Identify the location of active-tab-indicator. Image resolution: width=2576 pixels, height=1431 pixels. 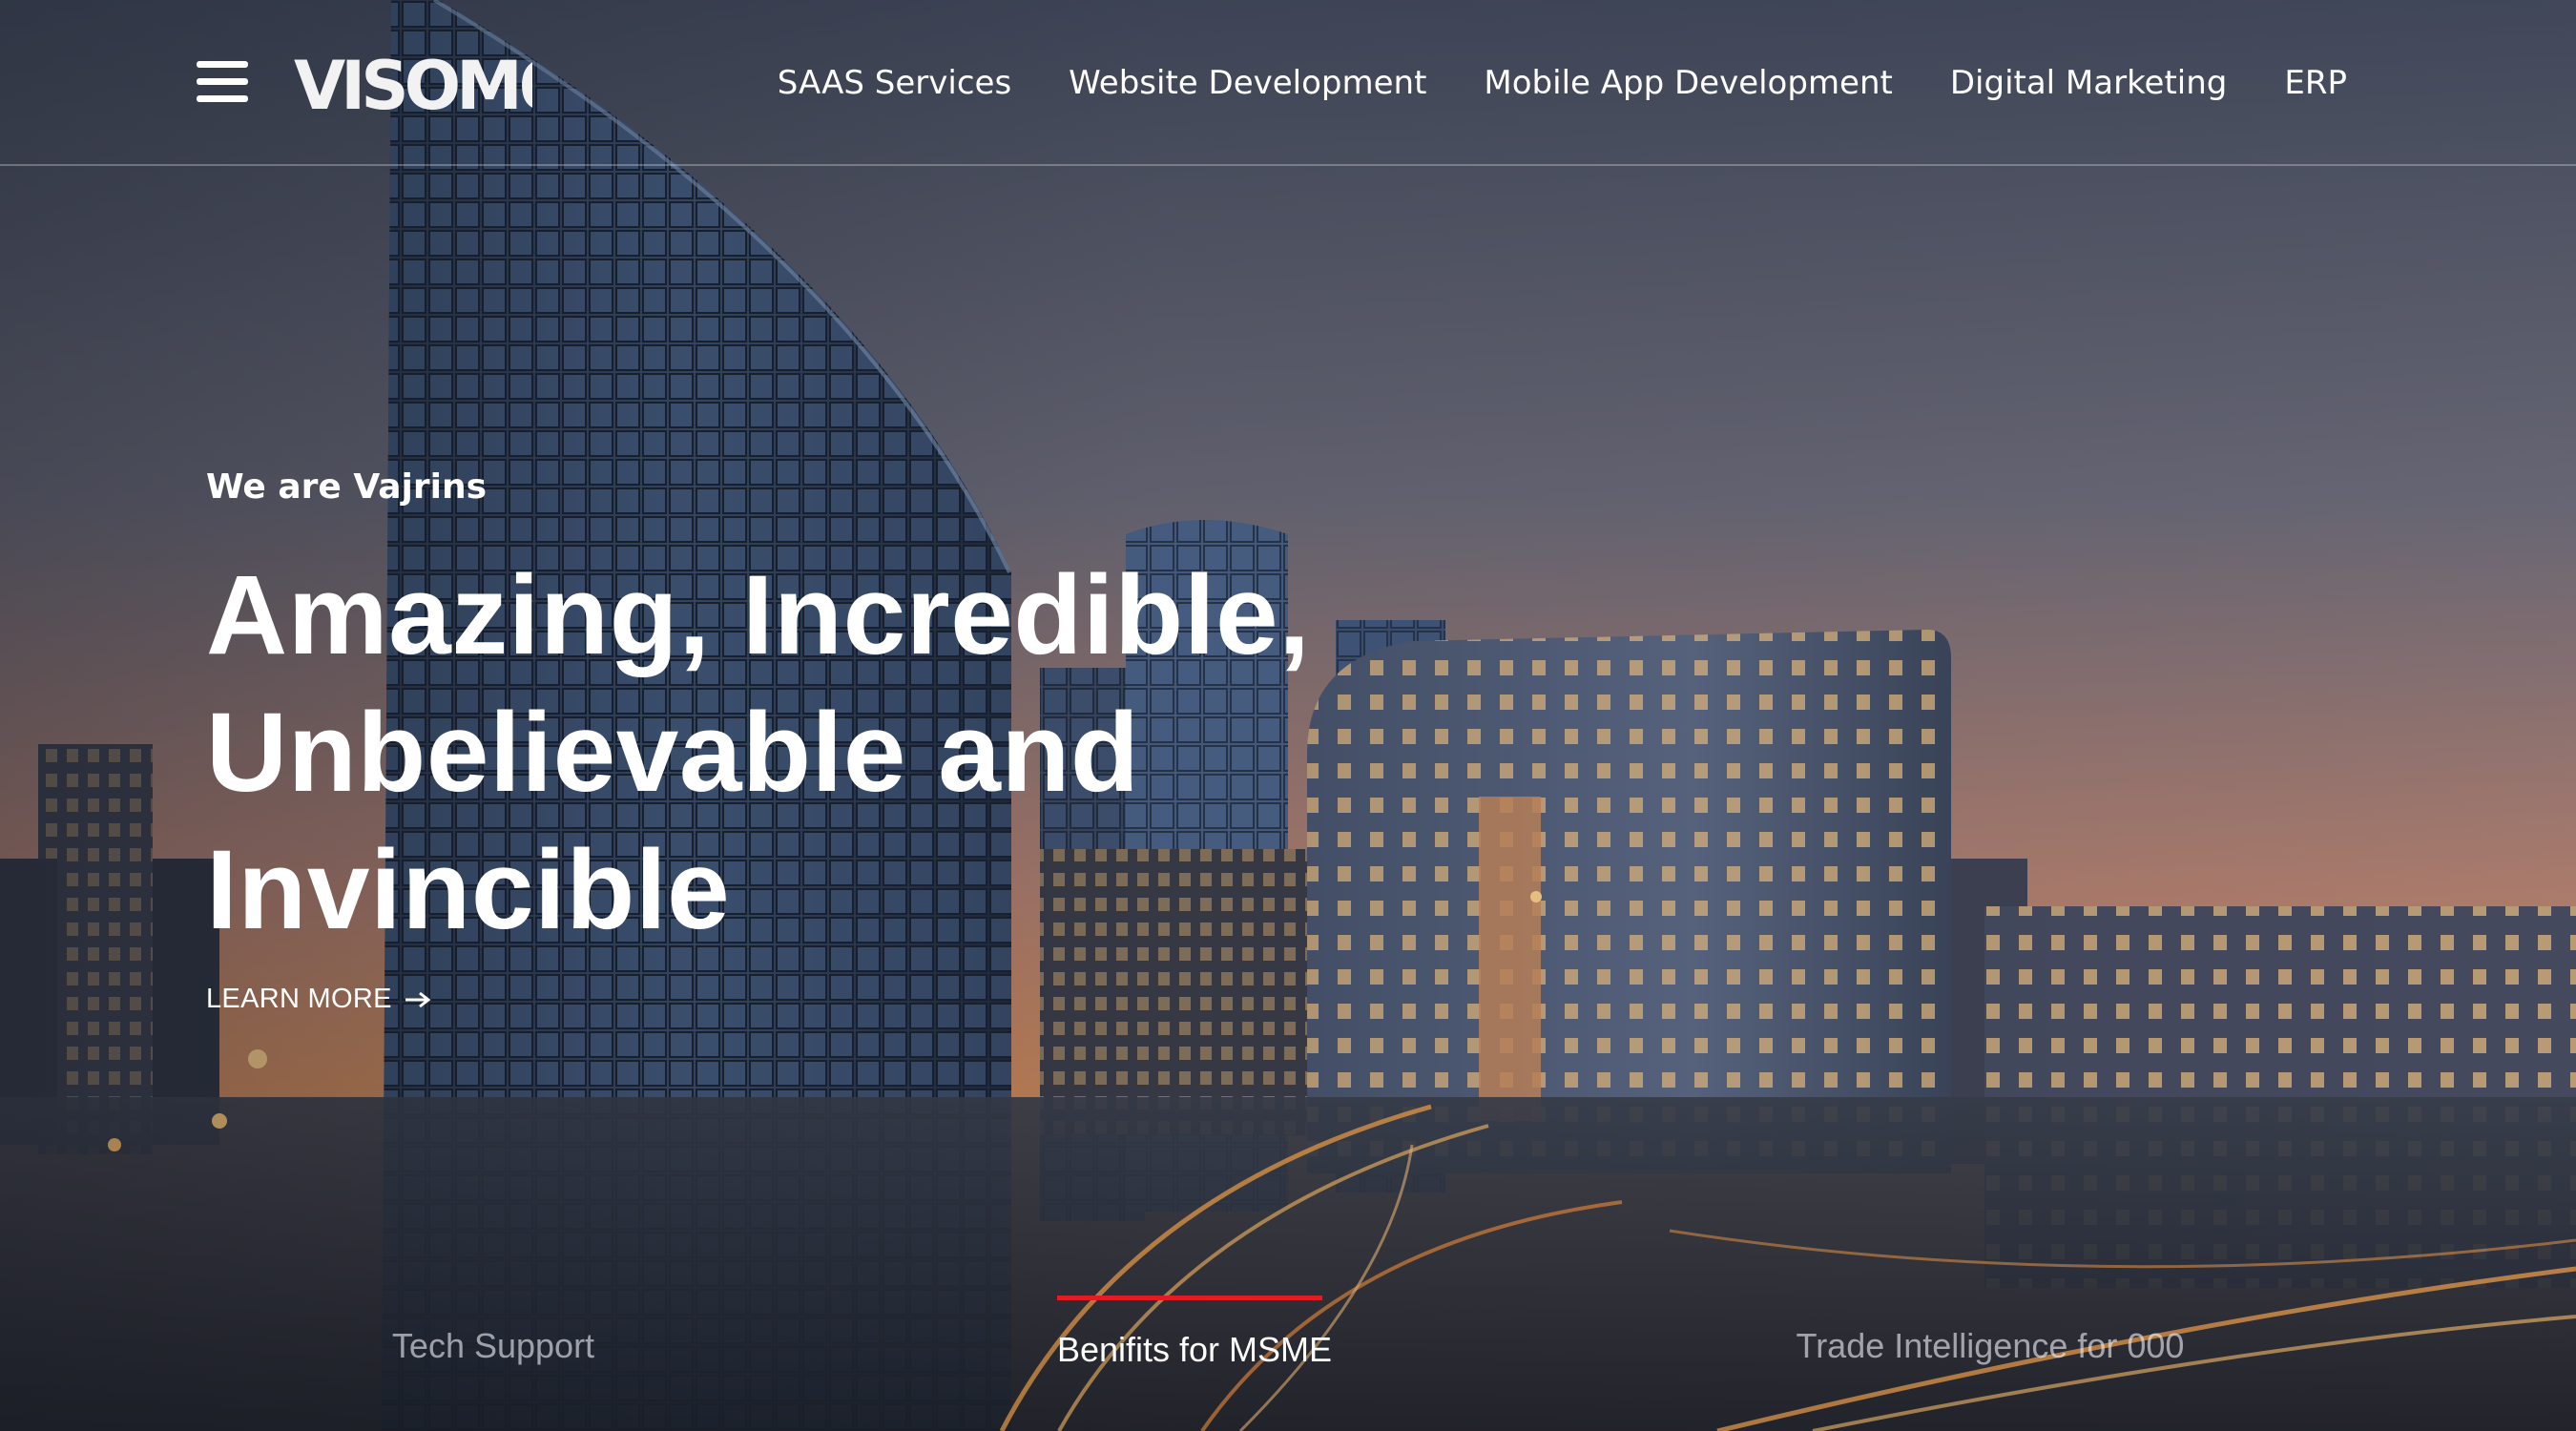
(1189, 1298).